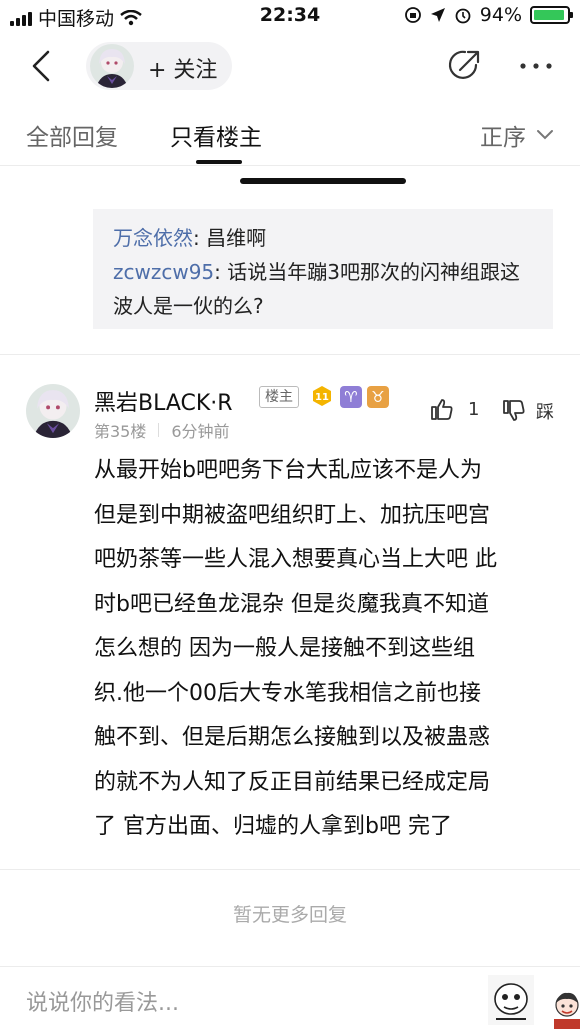 The image size is (580, 1032). Describe the element at coordinates (72, 135) in the screenshot. I see `tab-all-replies: 全部回复` at that location.